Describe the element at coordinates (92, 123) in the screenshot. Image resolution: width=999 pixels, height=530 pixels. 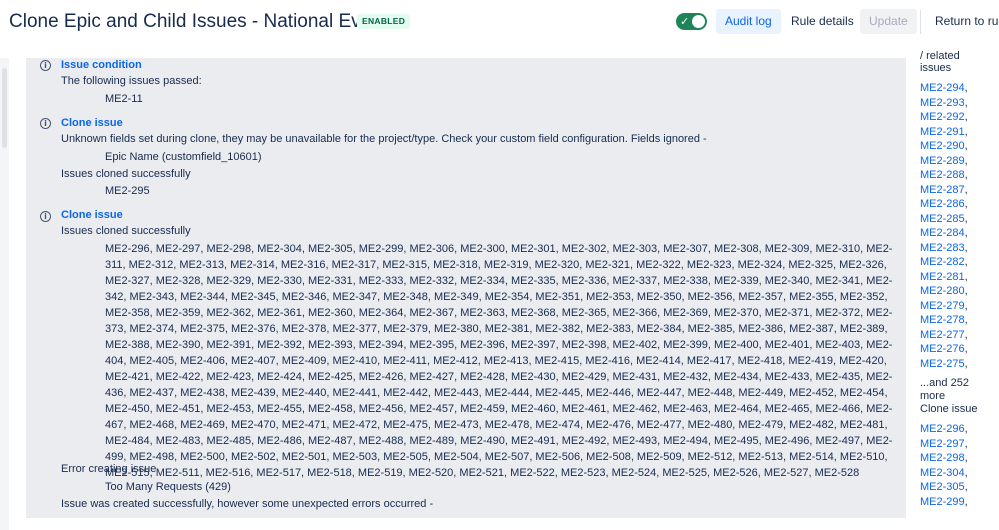
I see `action-title-clone-issue: Clone issue` at that location.